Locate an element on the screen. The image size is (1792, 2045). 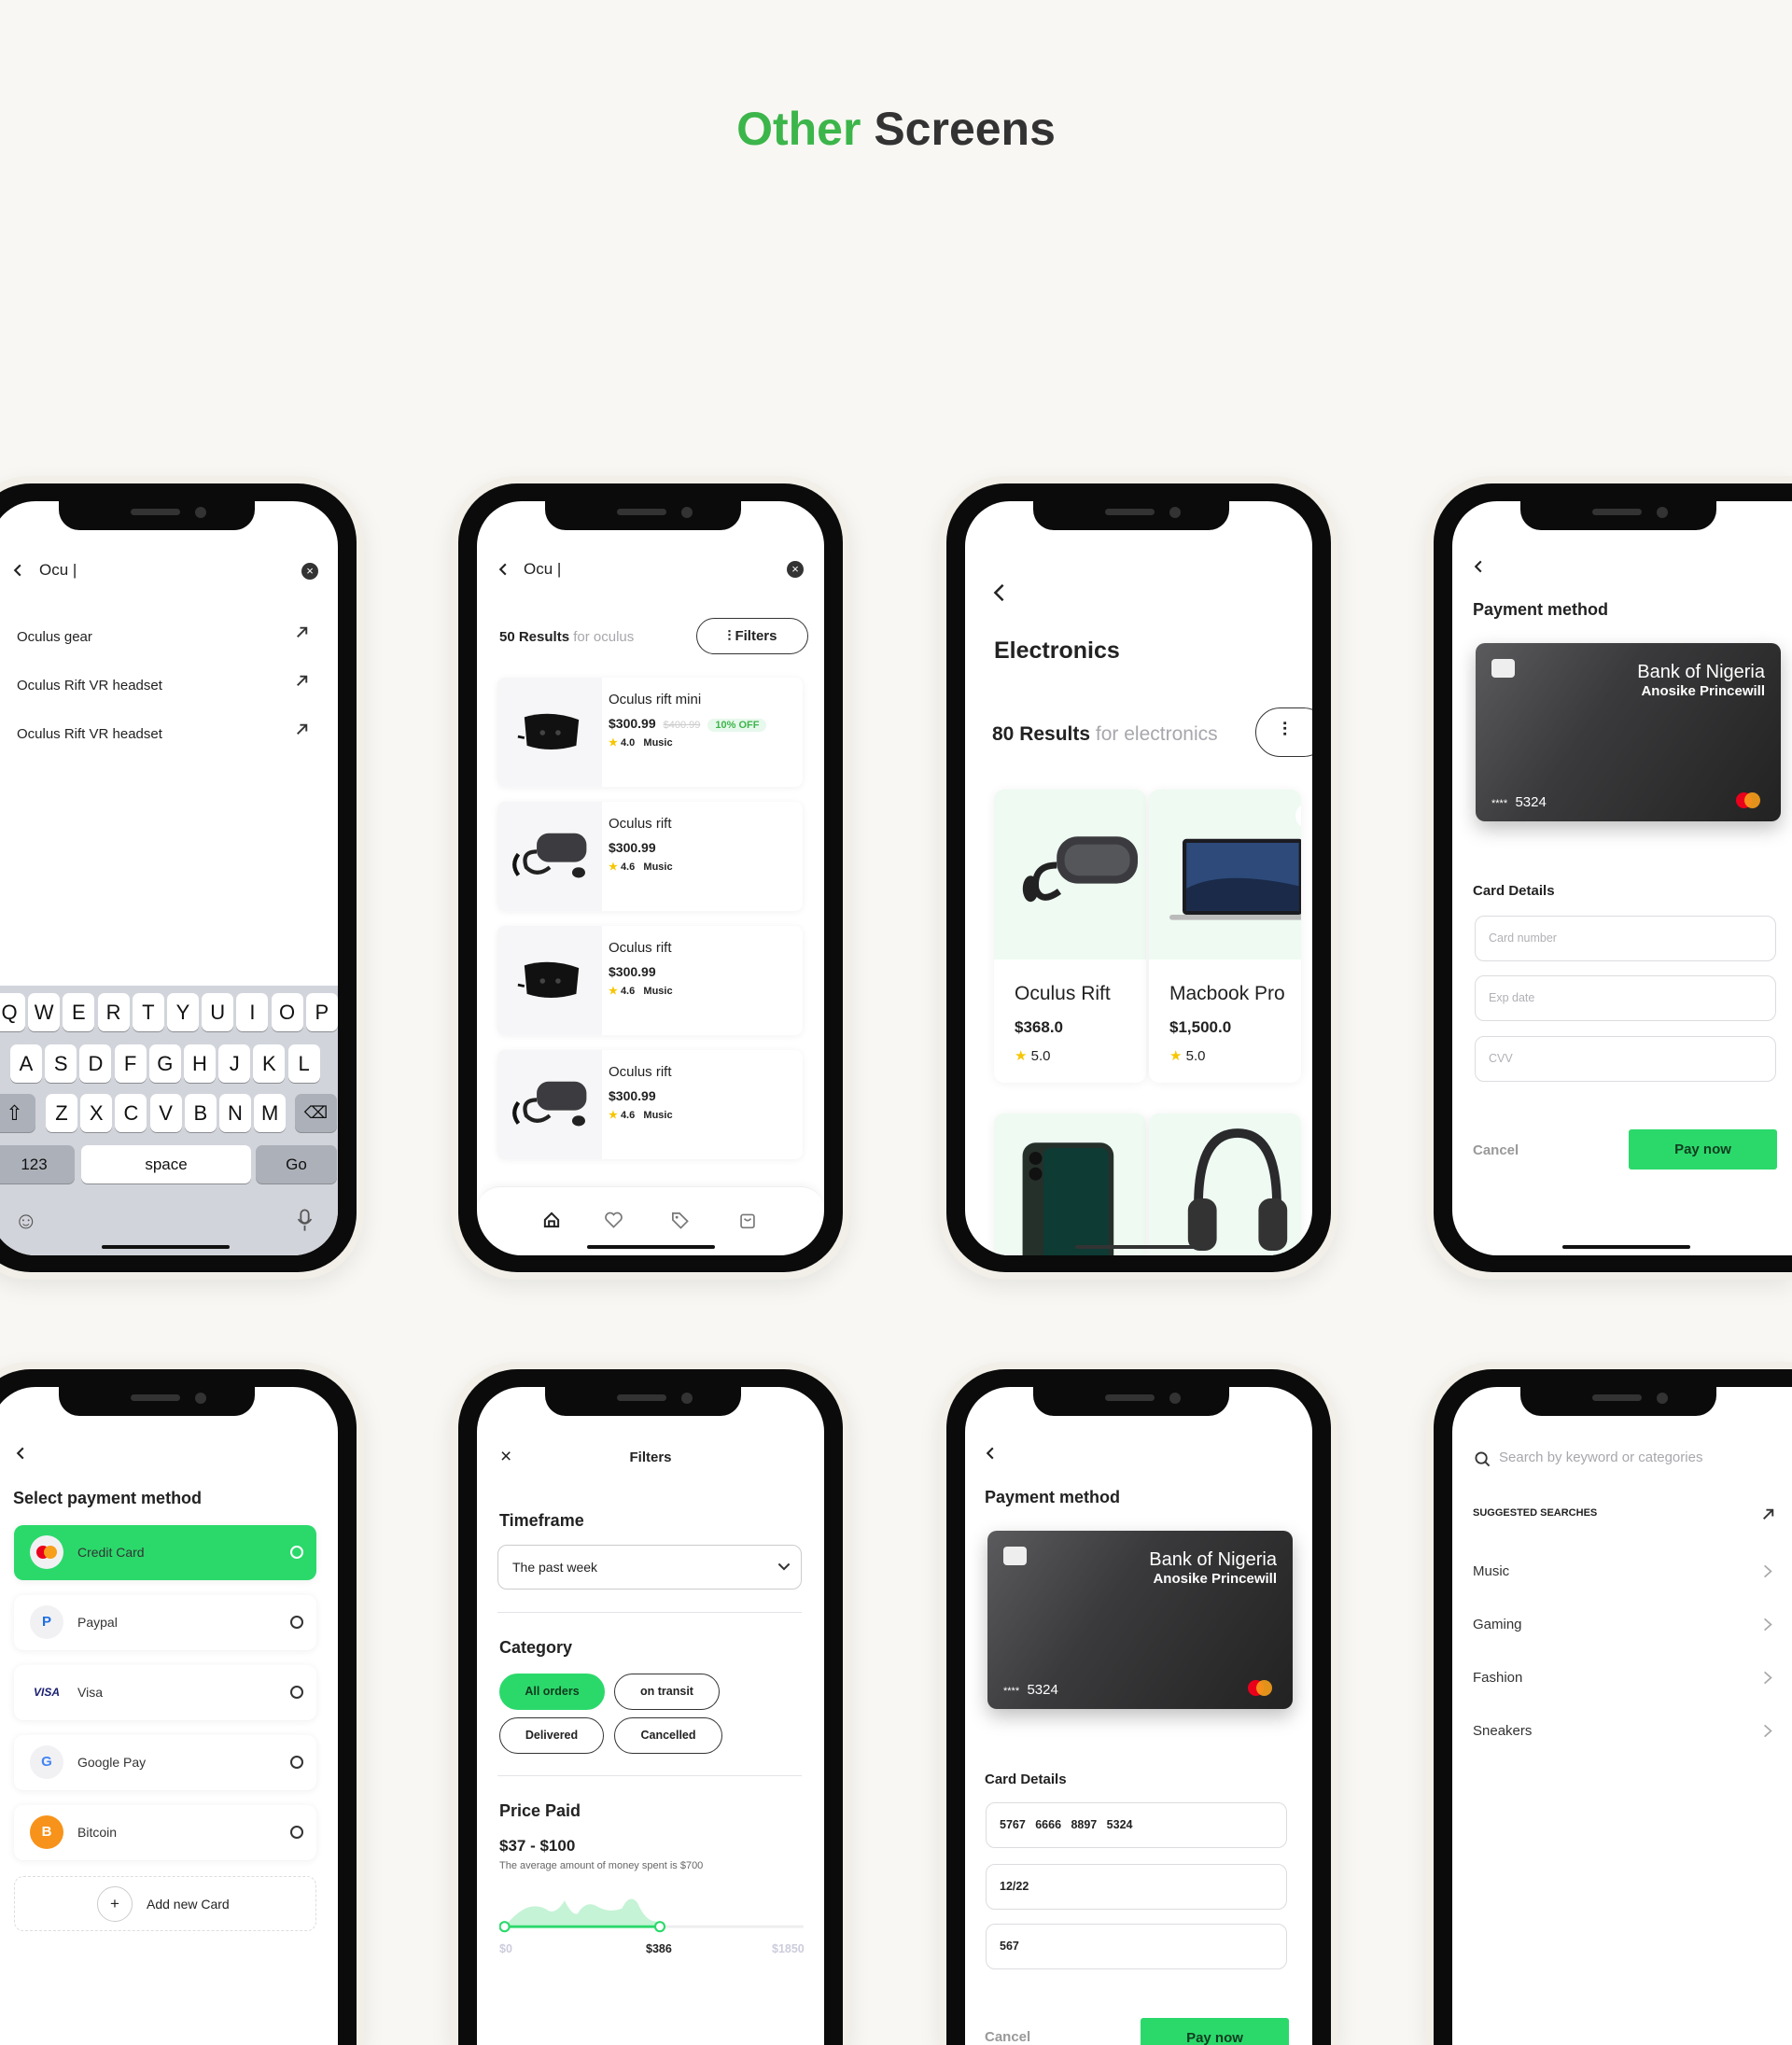
key-t: T is located at coordinates (148, 1012).